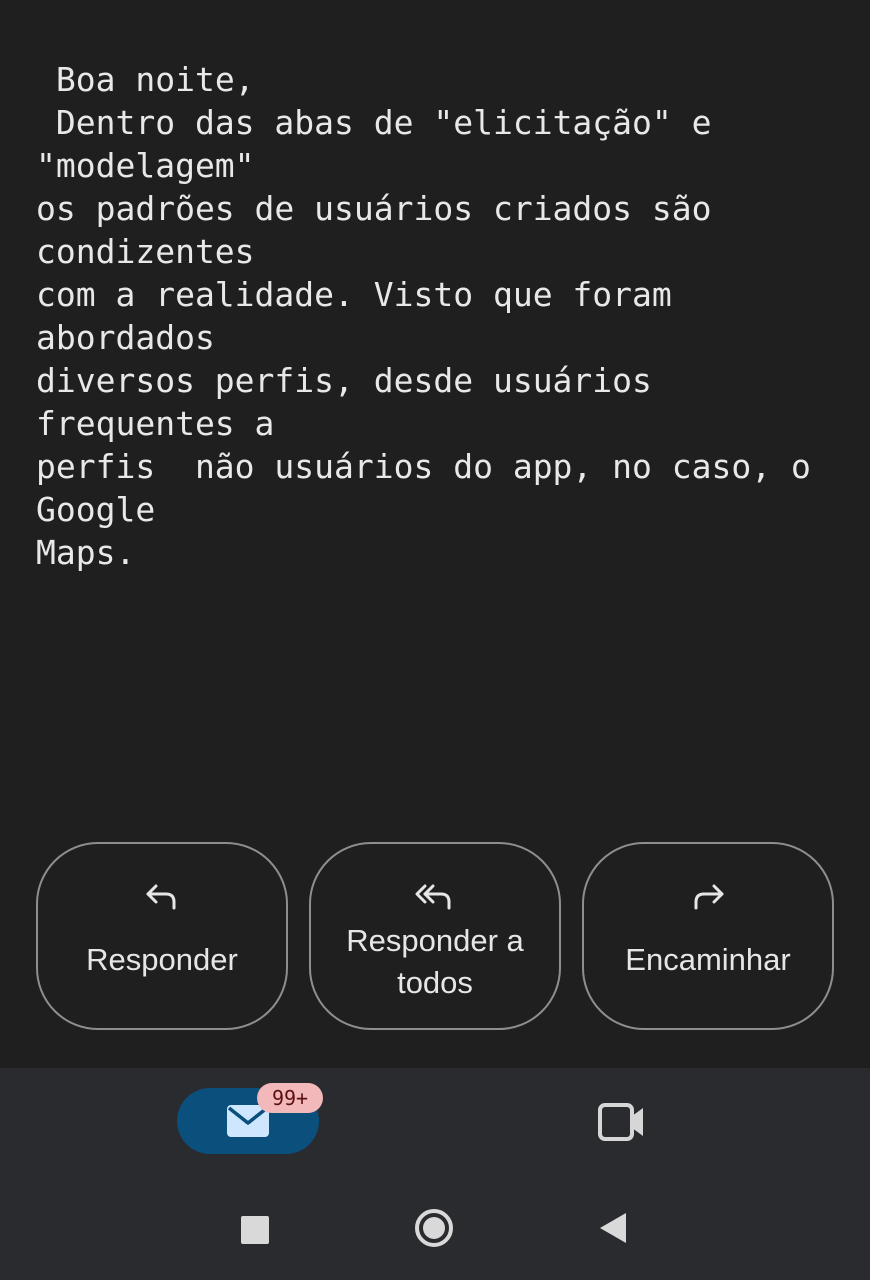  Describe the element at coordinates (435, 897) in the screenshot. I see `reply-all-icon` at that location.